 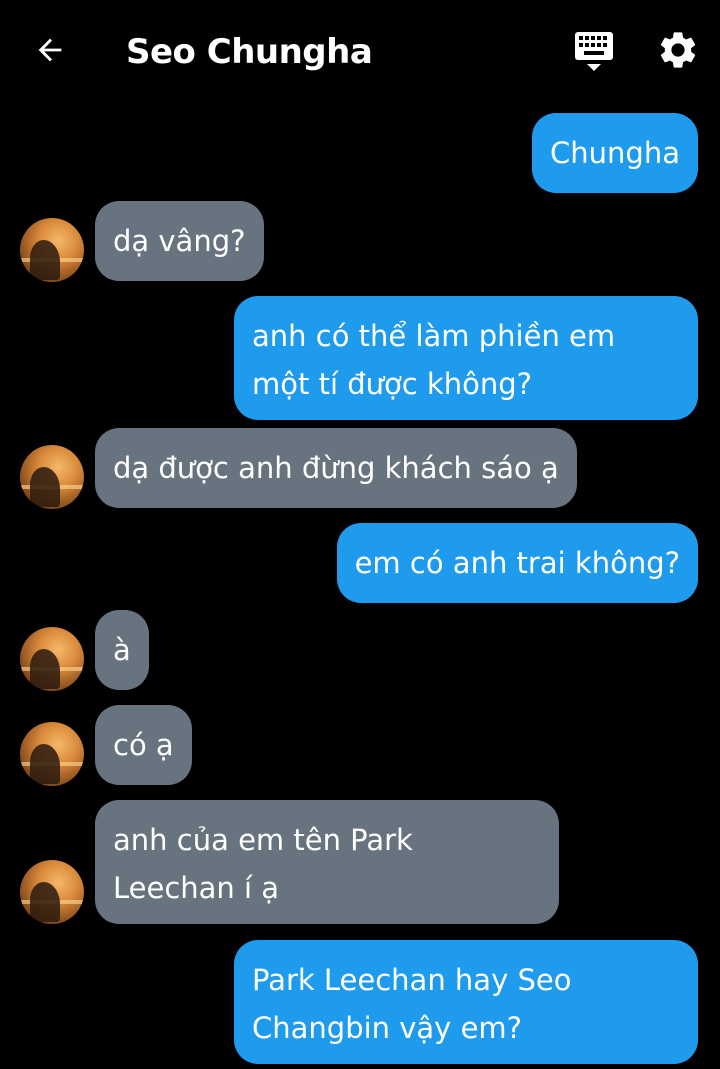 I want to click on conversation-title: Seo Chungha, so click(x=249, y=52).